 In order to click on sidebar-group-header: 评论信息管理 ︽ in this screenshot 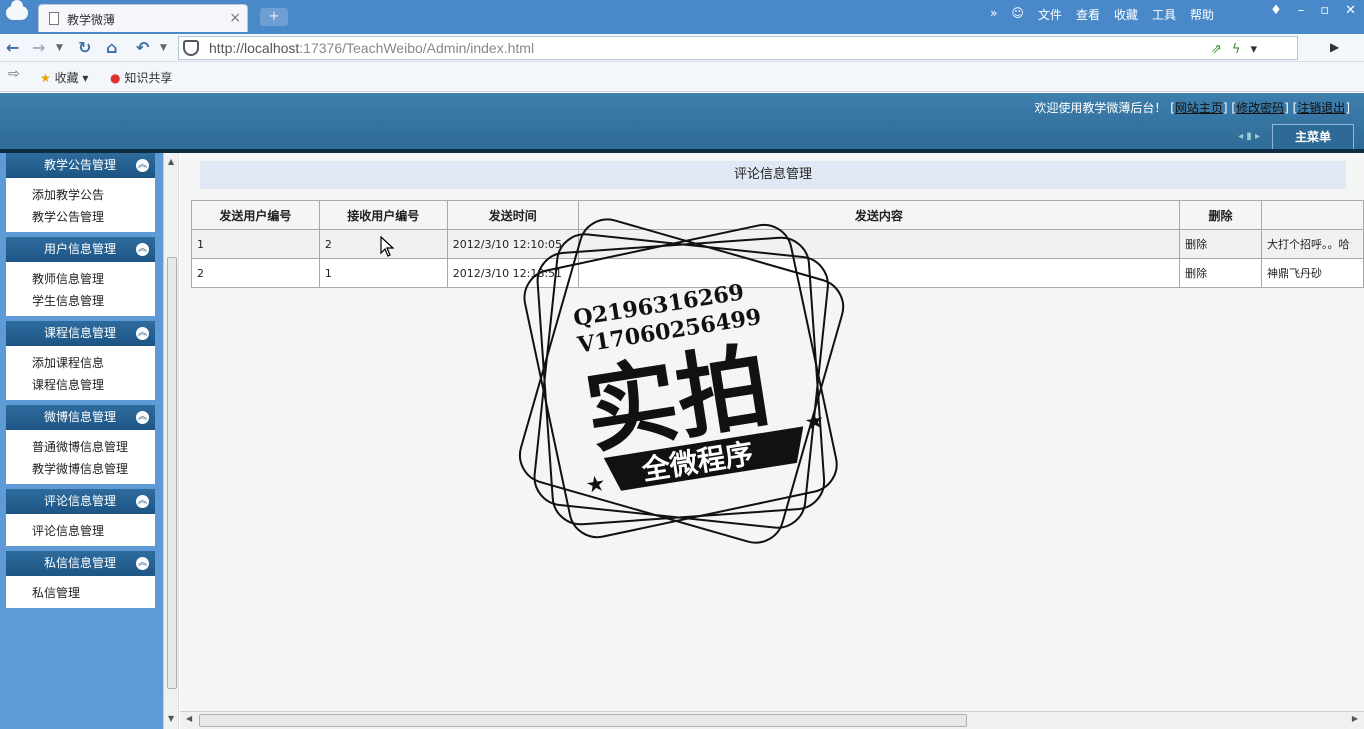, I will do `click(80, 501)`.